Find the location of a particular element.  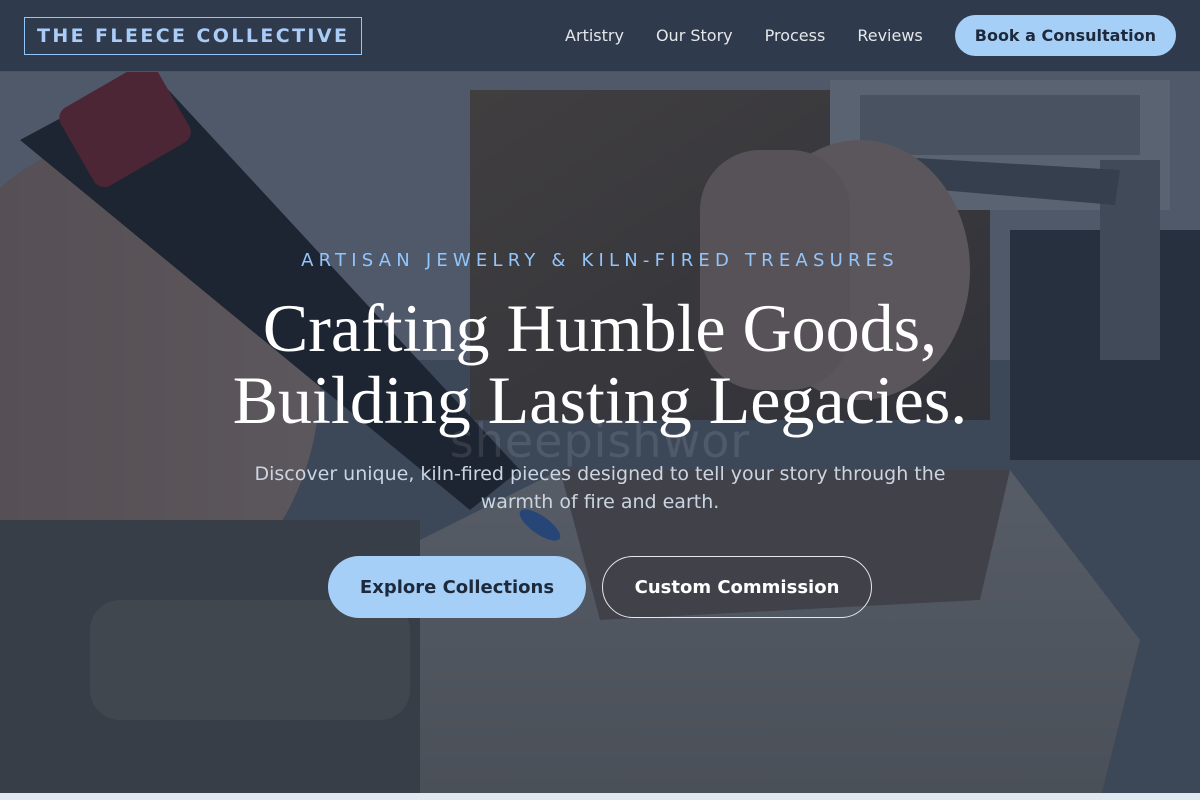

custom-commission-button: Custom Commission is located at coordinates (737, 587).